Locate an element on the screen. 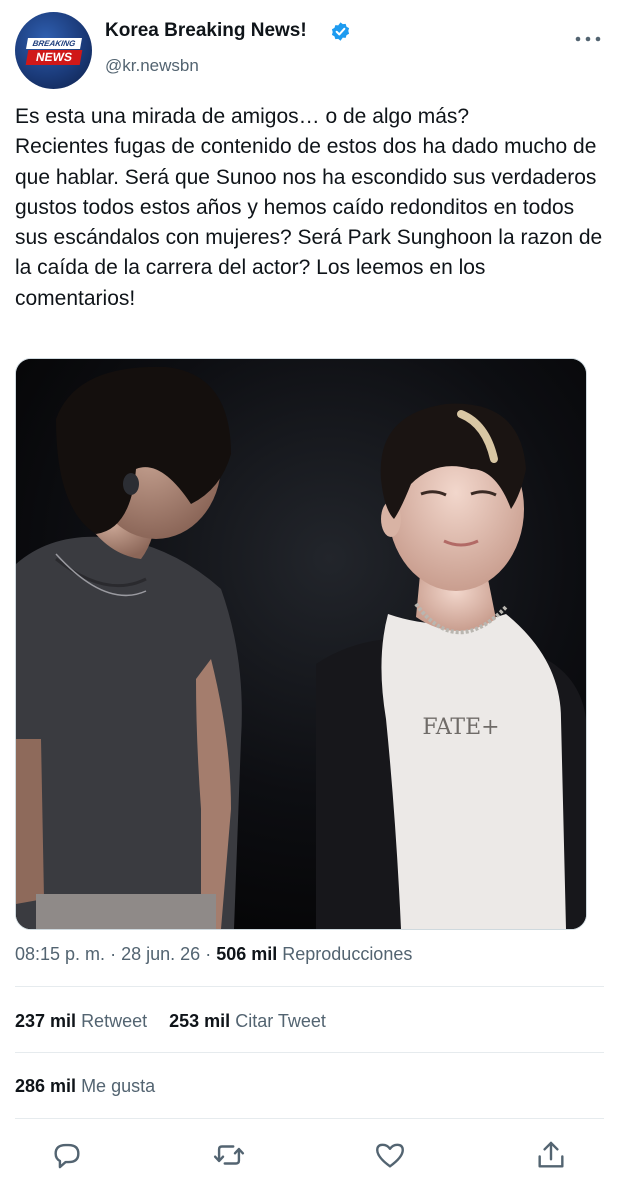 The width and height of the screenshot is (619, 1200). tweet-action-bar is located at coordinates (309, 1158).